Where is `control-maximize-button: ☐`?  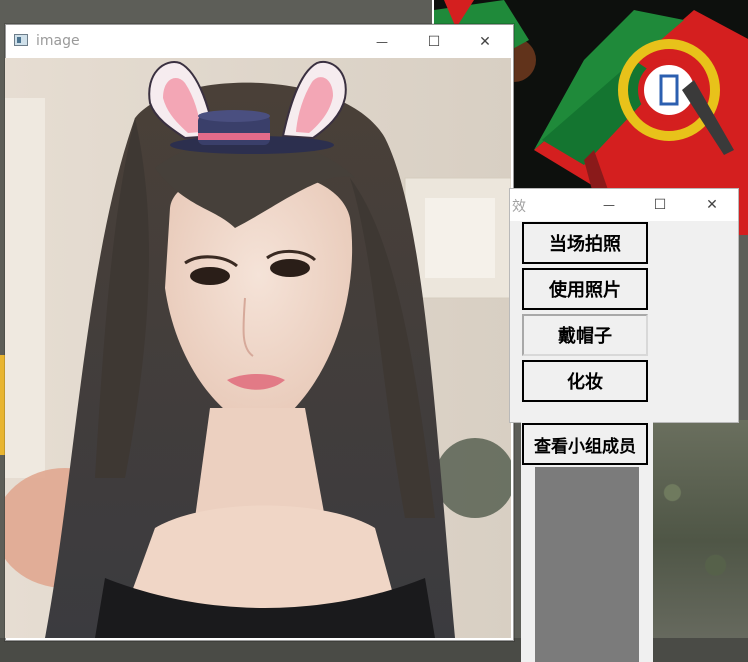
control-maximize-button: ☐ is located at coordinates (660, 205).